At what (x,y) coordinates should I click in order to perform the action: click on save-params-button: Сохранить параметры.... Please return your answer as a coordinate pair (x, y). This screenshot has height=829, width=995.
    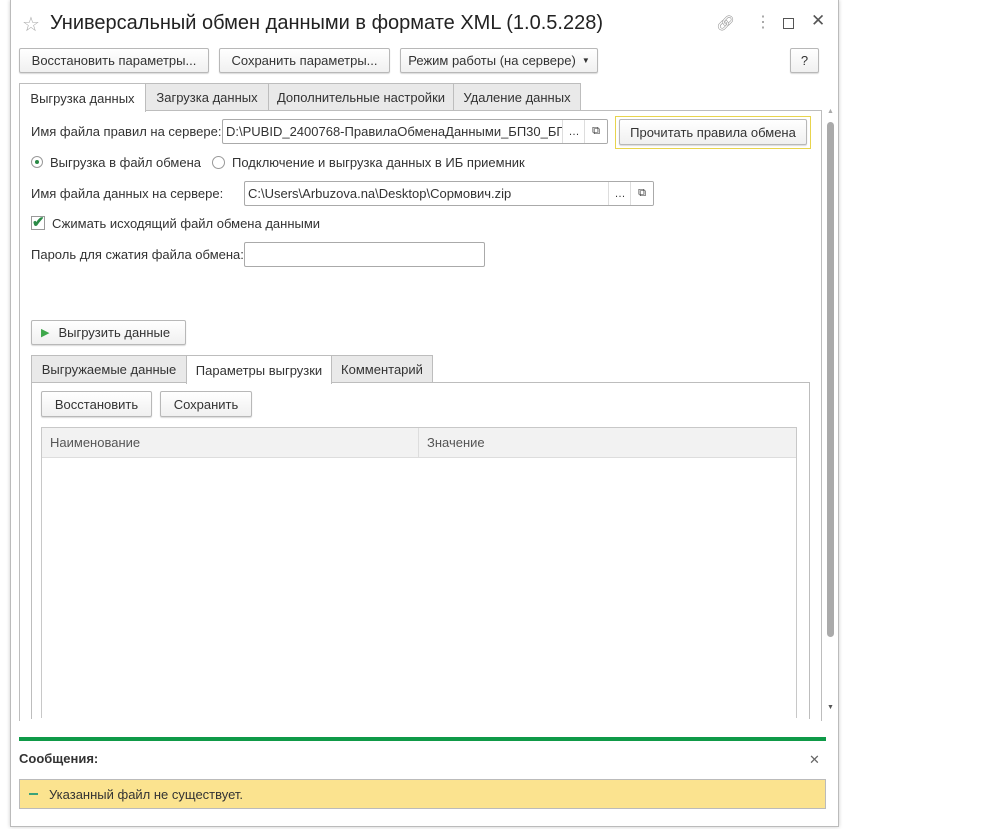
    Looking at the image, I should click on (304, 60).